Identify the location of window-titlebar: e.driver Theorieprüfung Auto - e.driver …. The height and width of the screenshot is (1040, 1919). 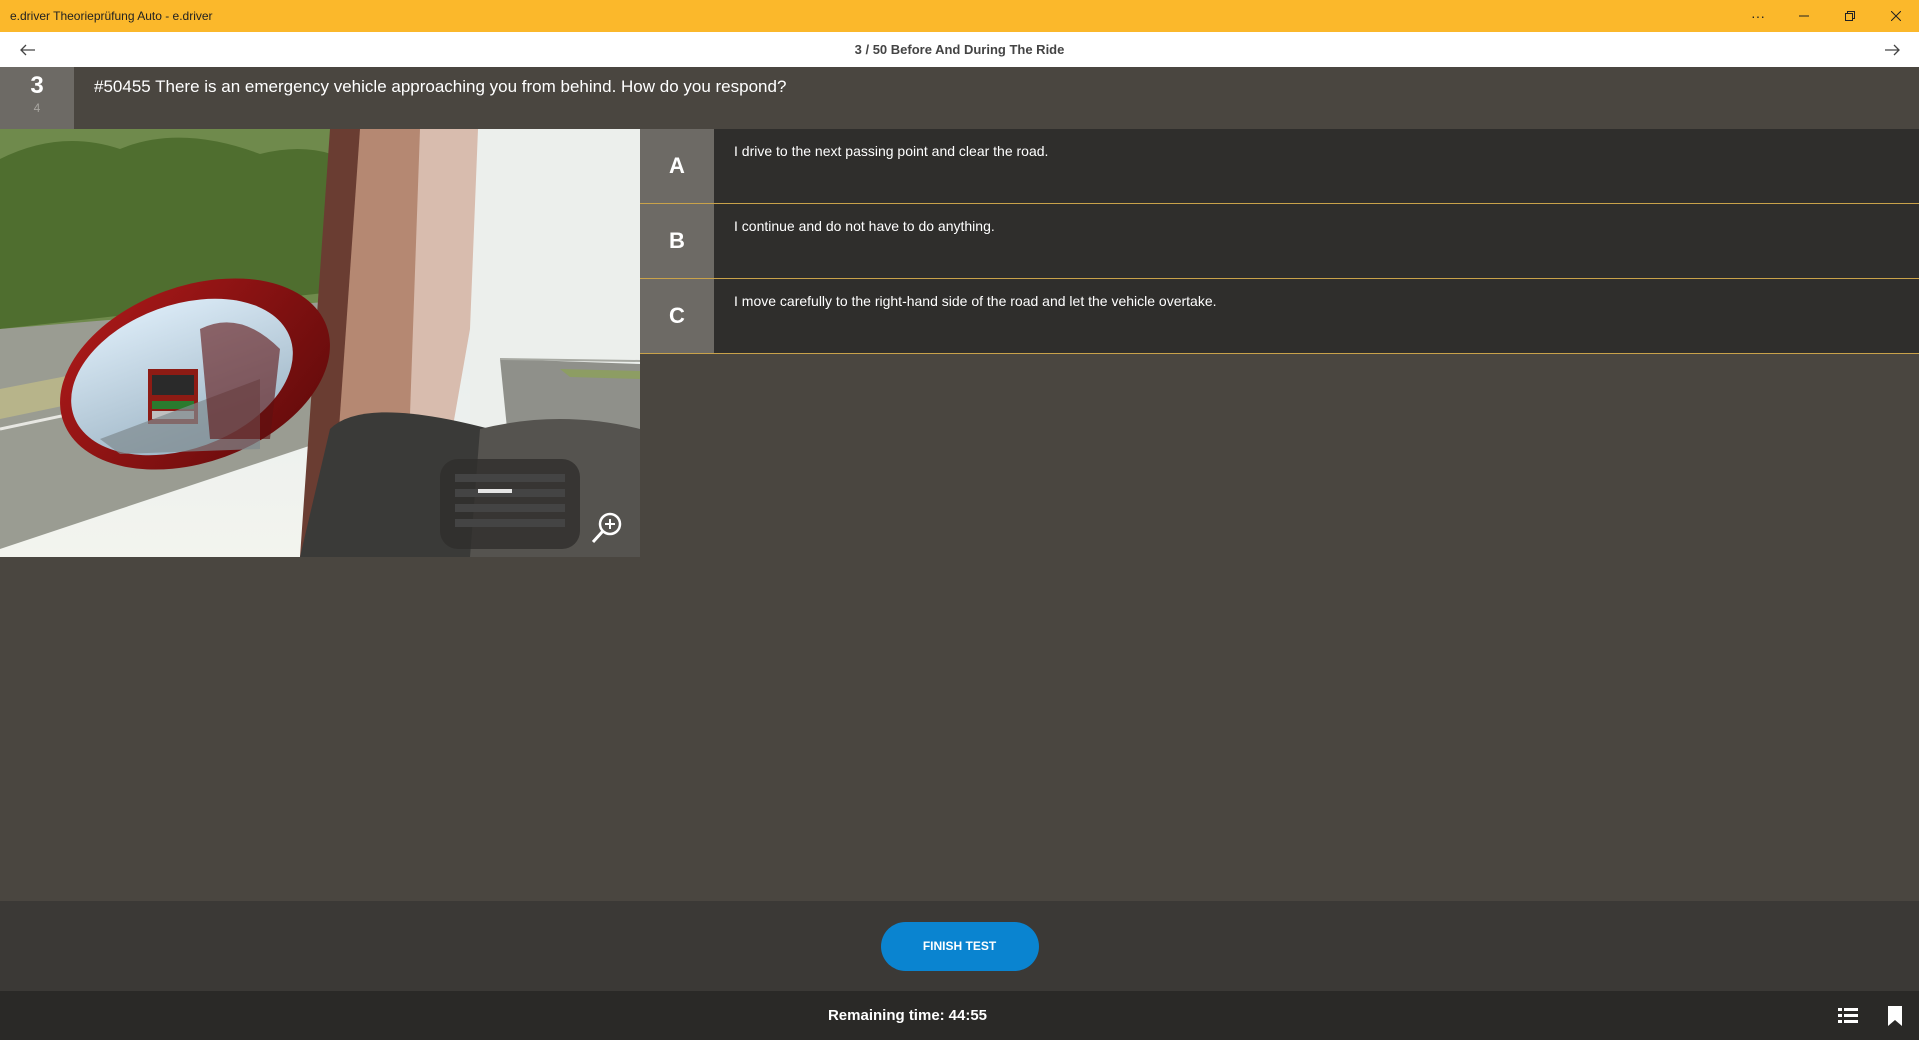
(959, 16).